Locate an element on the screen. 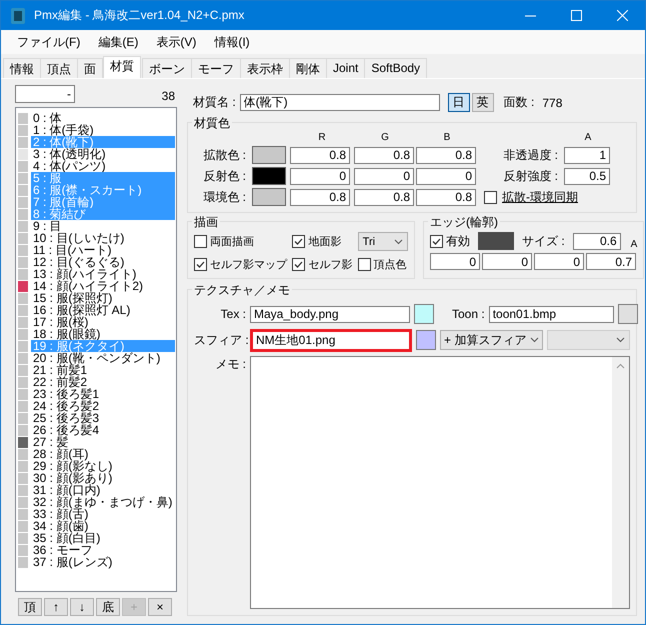 The image size is (646, 625). filter-field: - is located at coordinates (45, 94).